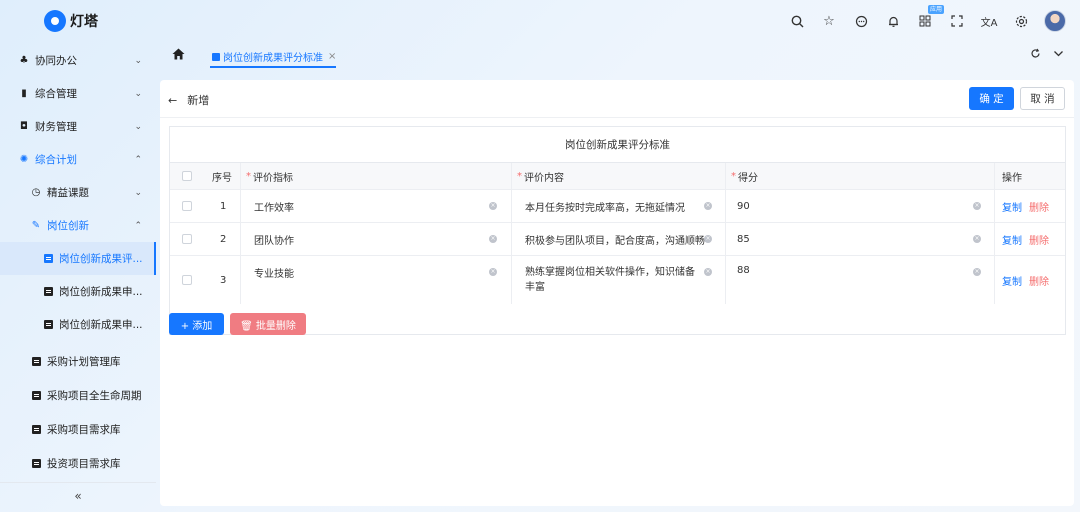  What do you see at coordinates (1055, 21) in the screenshot?
I see `avatar` at bounding box center [1055, 21].